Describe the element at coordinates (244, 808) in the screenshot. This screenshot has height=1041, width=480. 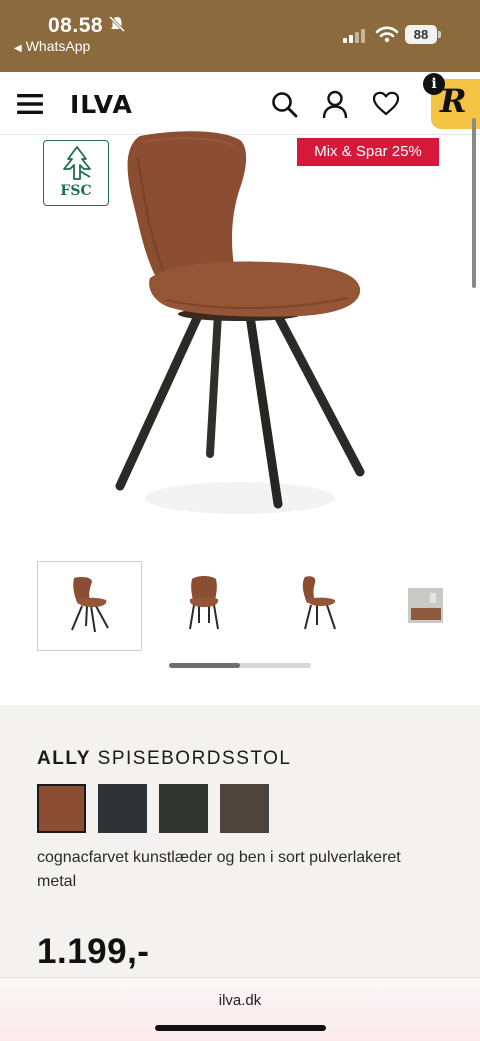
I see `color-swatch-brown-grey` at that location.